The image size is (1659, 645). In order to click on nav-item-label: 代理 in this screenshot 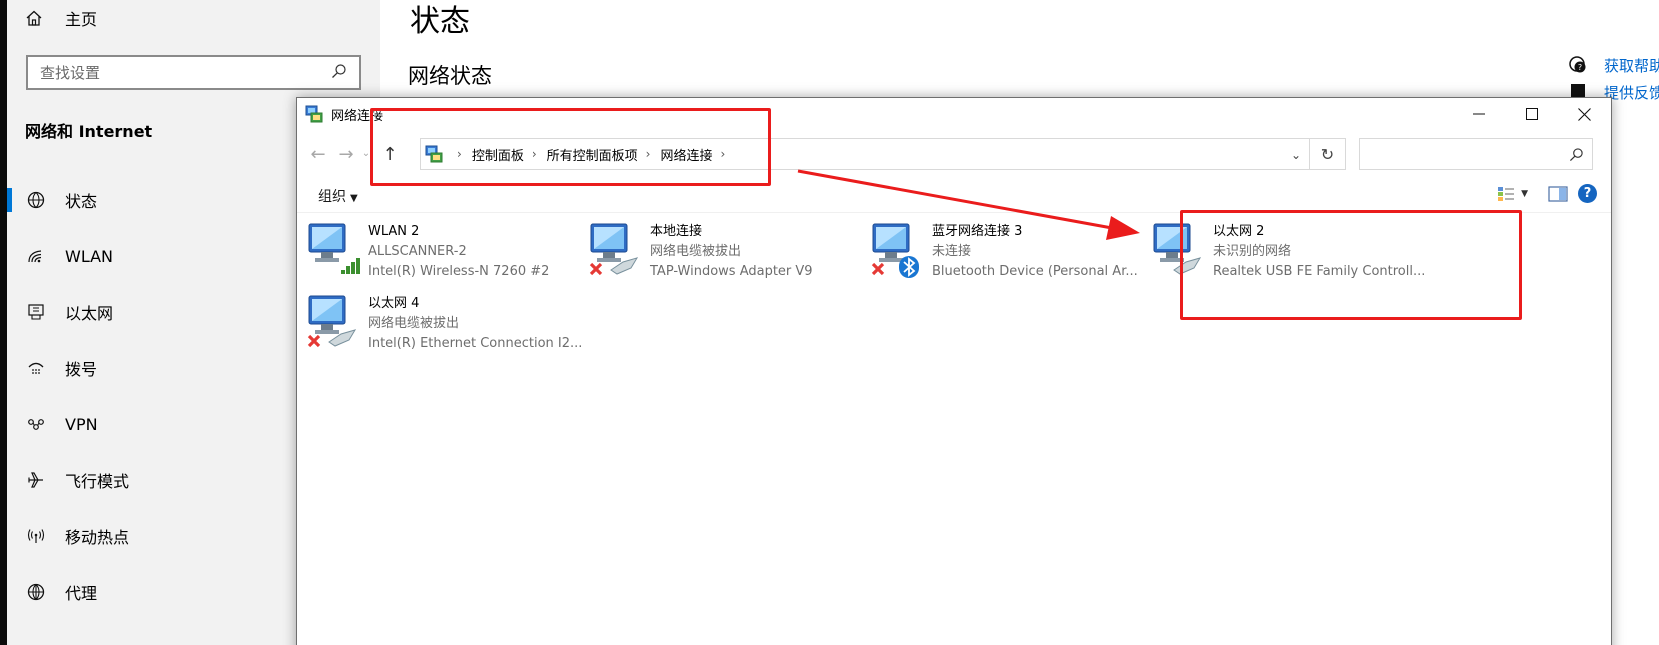, I will do `click(81, 593)`.